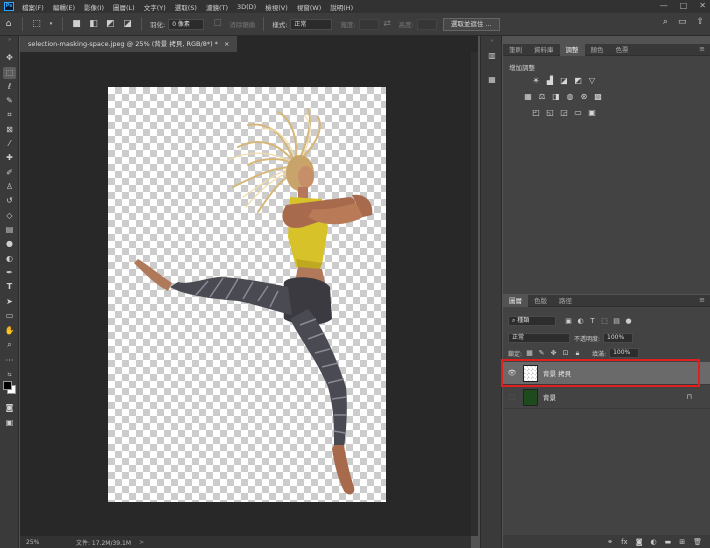  What do you see at coordinates (565, 301) in the screenshot?
I see `tab-paths: 路徑` at bounding box center [565, 301].